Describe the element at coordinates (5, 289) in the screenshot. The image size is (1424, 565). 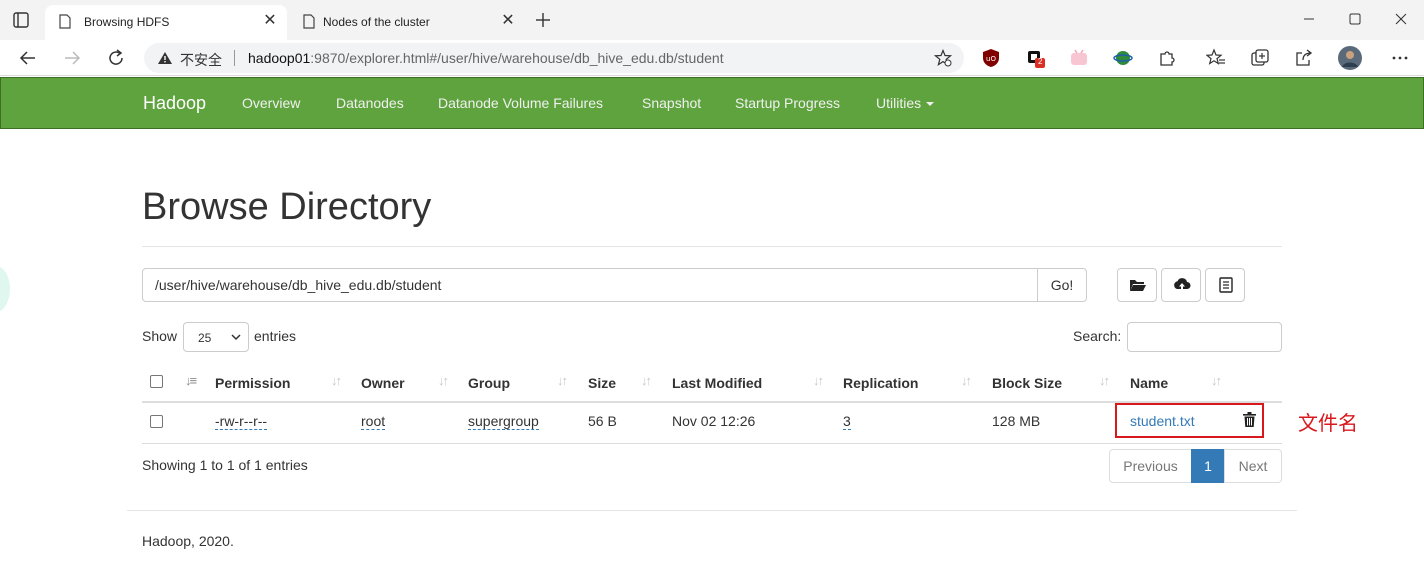
I see `side-widget` at that location.